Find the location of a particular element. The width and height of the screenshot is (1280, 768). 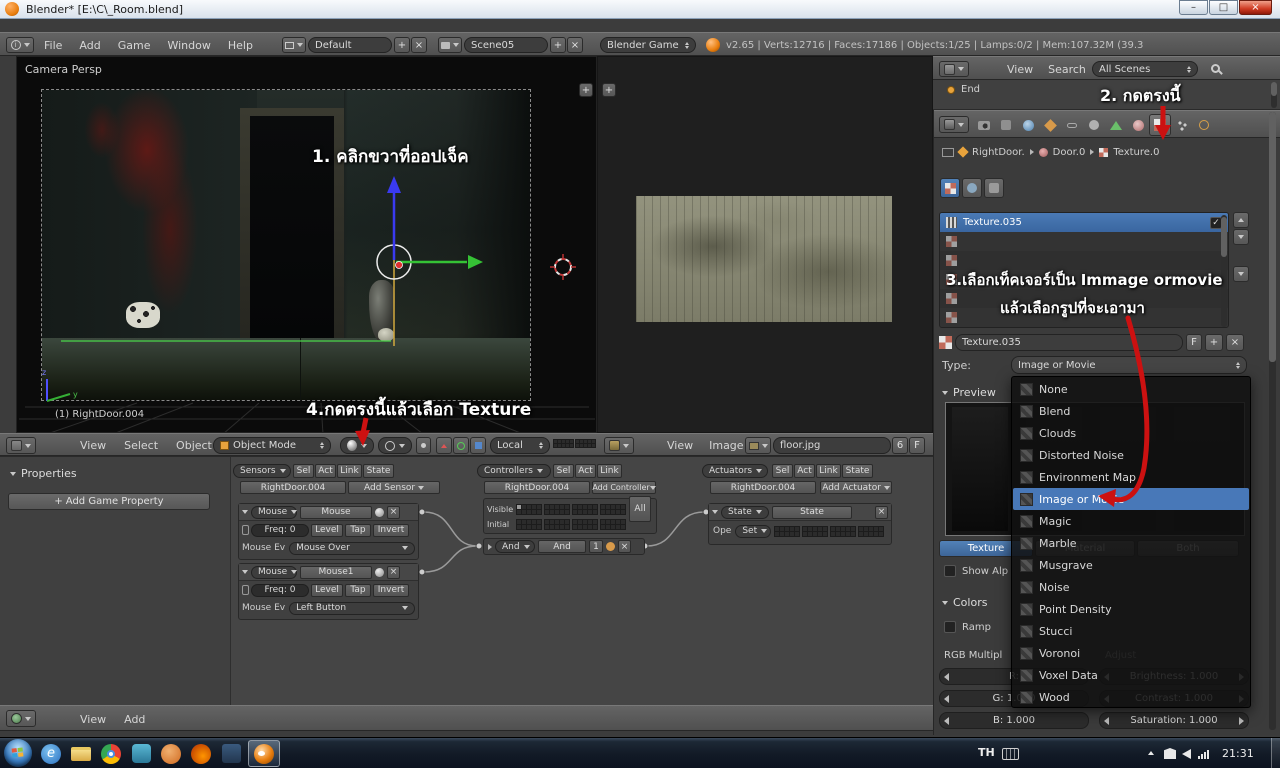

mouse-event-selector: Left Button is located at coordinates (352, 608).